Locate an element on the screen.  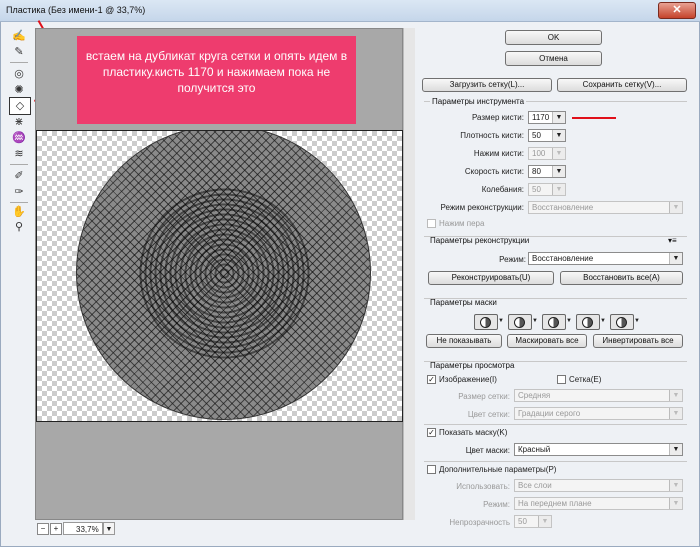
push-left-tool-icon: ⋇ is located at coordinates (19, 122).